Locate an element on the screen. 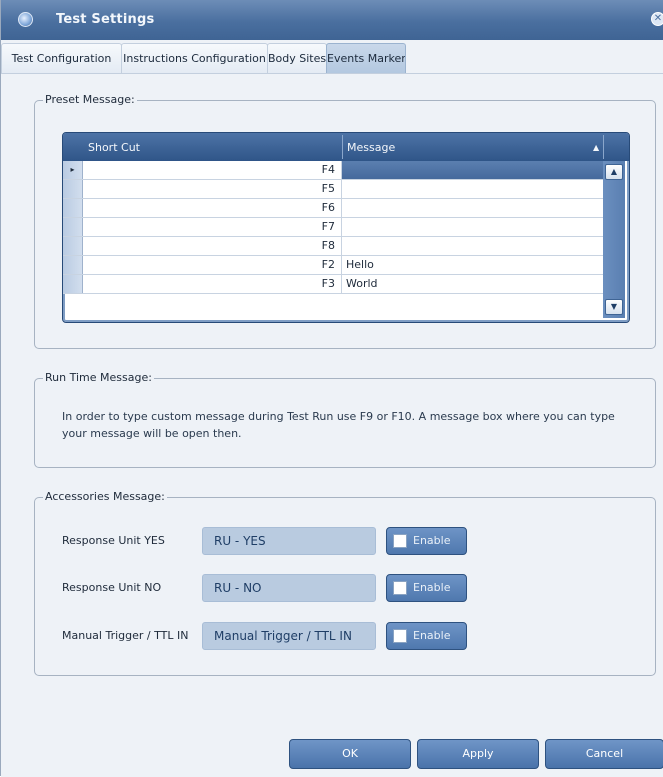  sort-ascending-icon: ▲ is located at coordinates (596, 147).